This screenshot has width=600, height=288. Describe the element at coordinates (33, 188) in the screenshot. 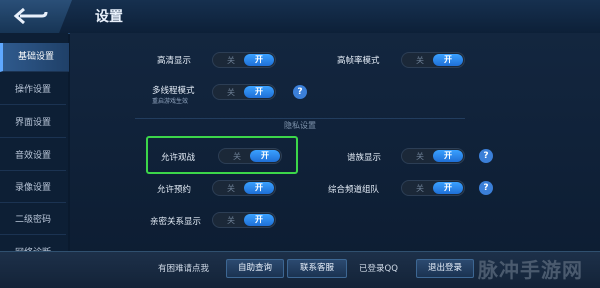

I see `sidebar-item-replay: 录像设置` at that location.